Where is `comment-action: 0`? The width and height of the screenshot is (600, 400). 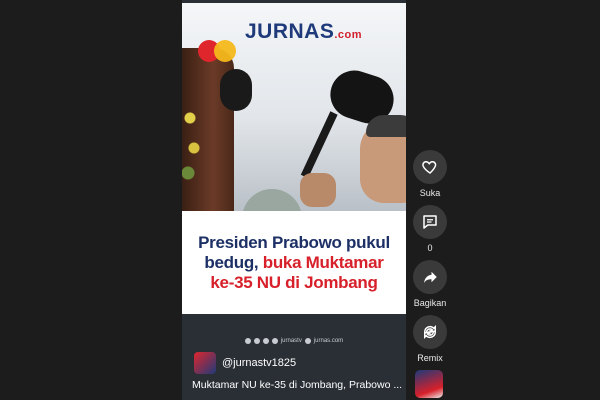 comment-action: 0 is located at coordinates (430, 229).